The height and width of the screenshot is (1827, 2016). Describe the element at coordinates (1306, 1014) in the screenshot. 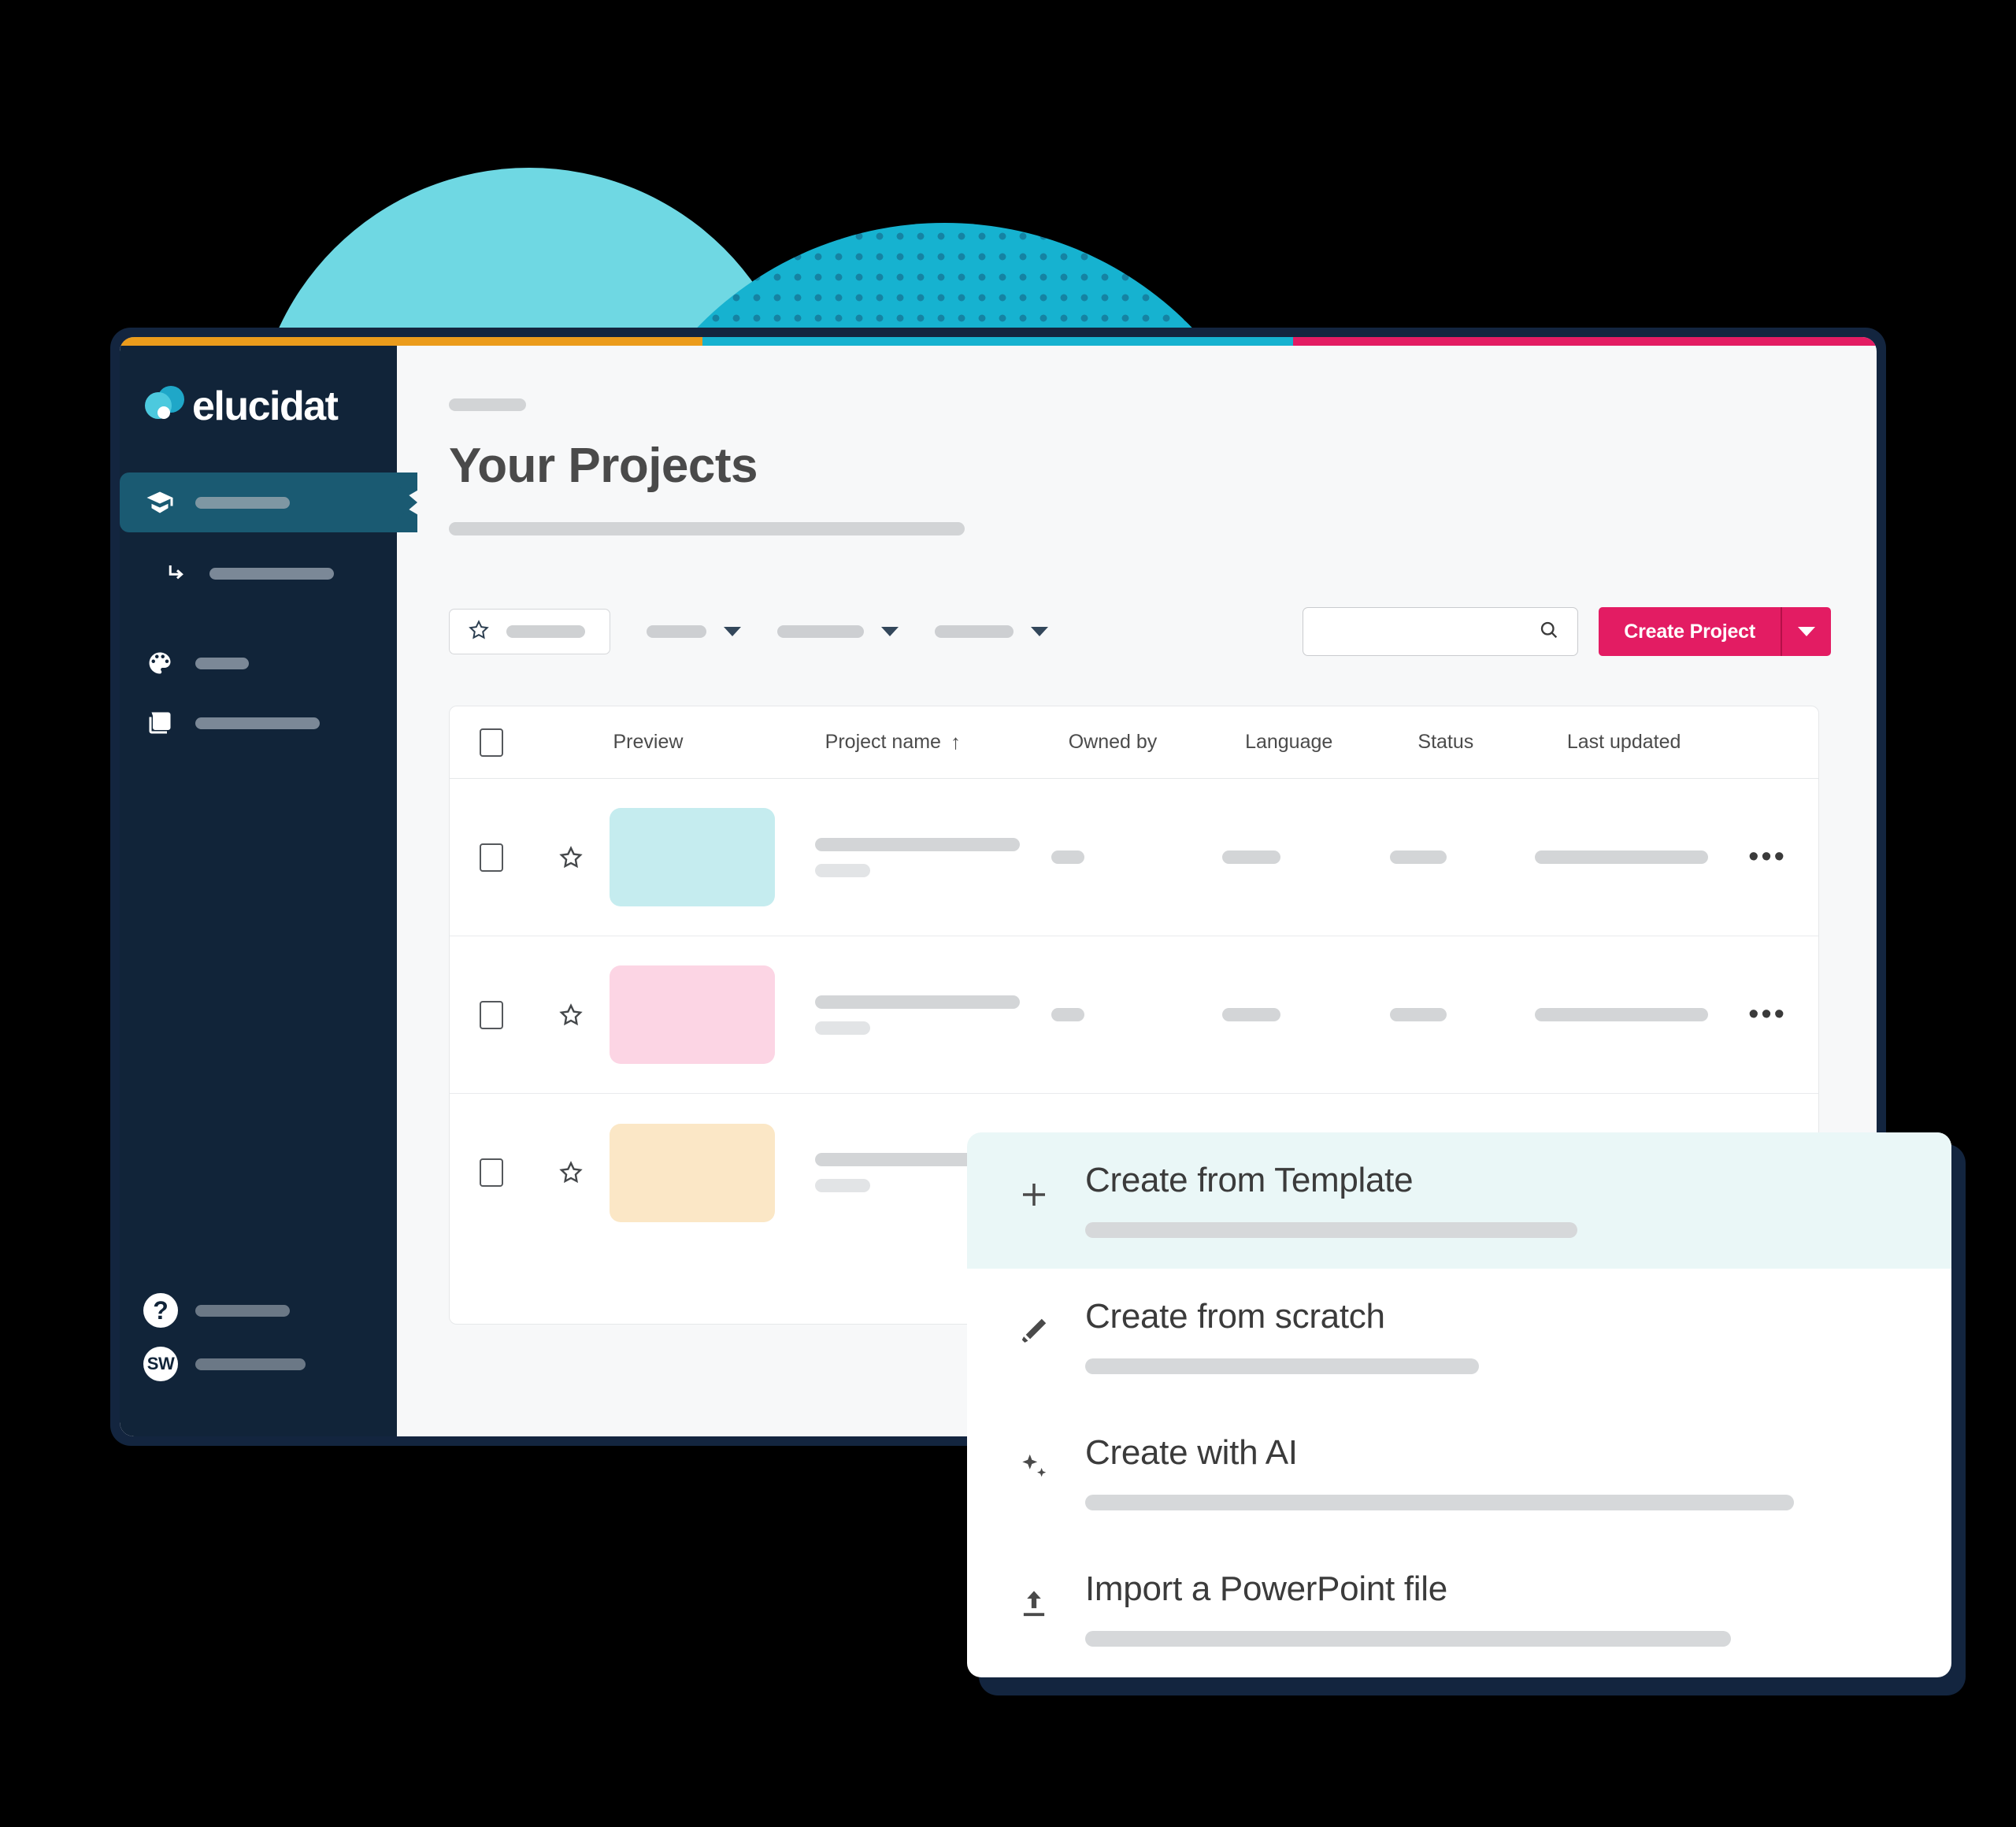

I see `row-language-cell` at that location.